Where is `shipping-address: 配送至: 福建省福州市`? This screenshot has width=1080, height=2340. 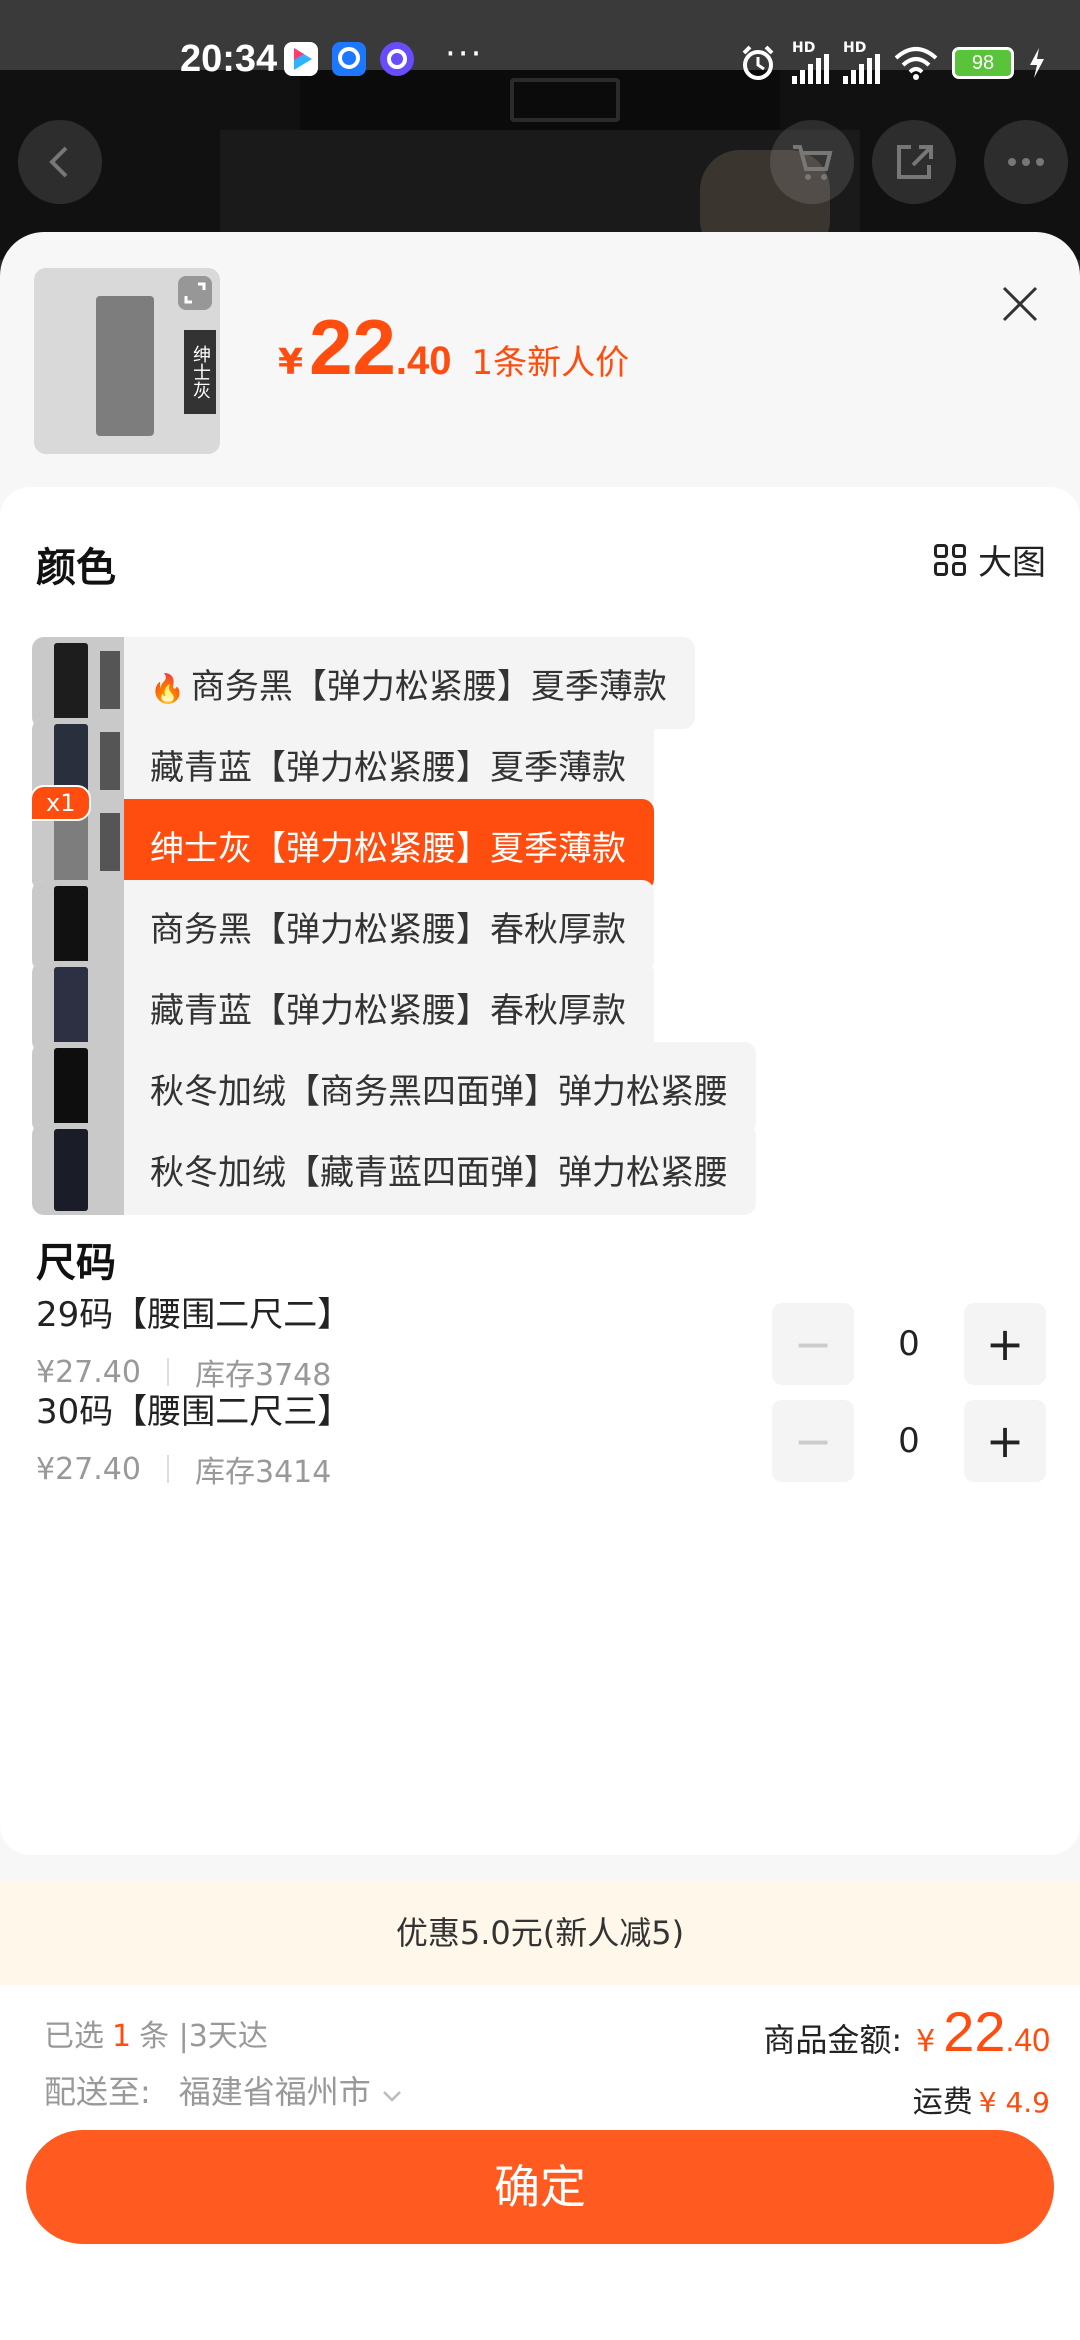 shipping-address: 配送至: 福建省福州市 is located at coordinates (223, 2090).